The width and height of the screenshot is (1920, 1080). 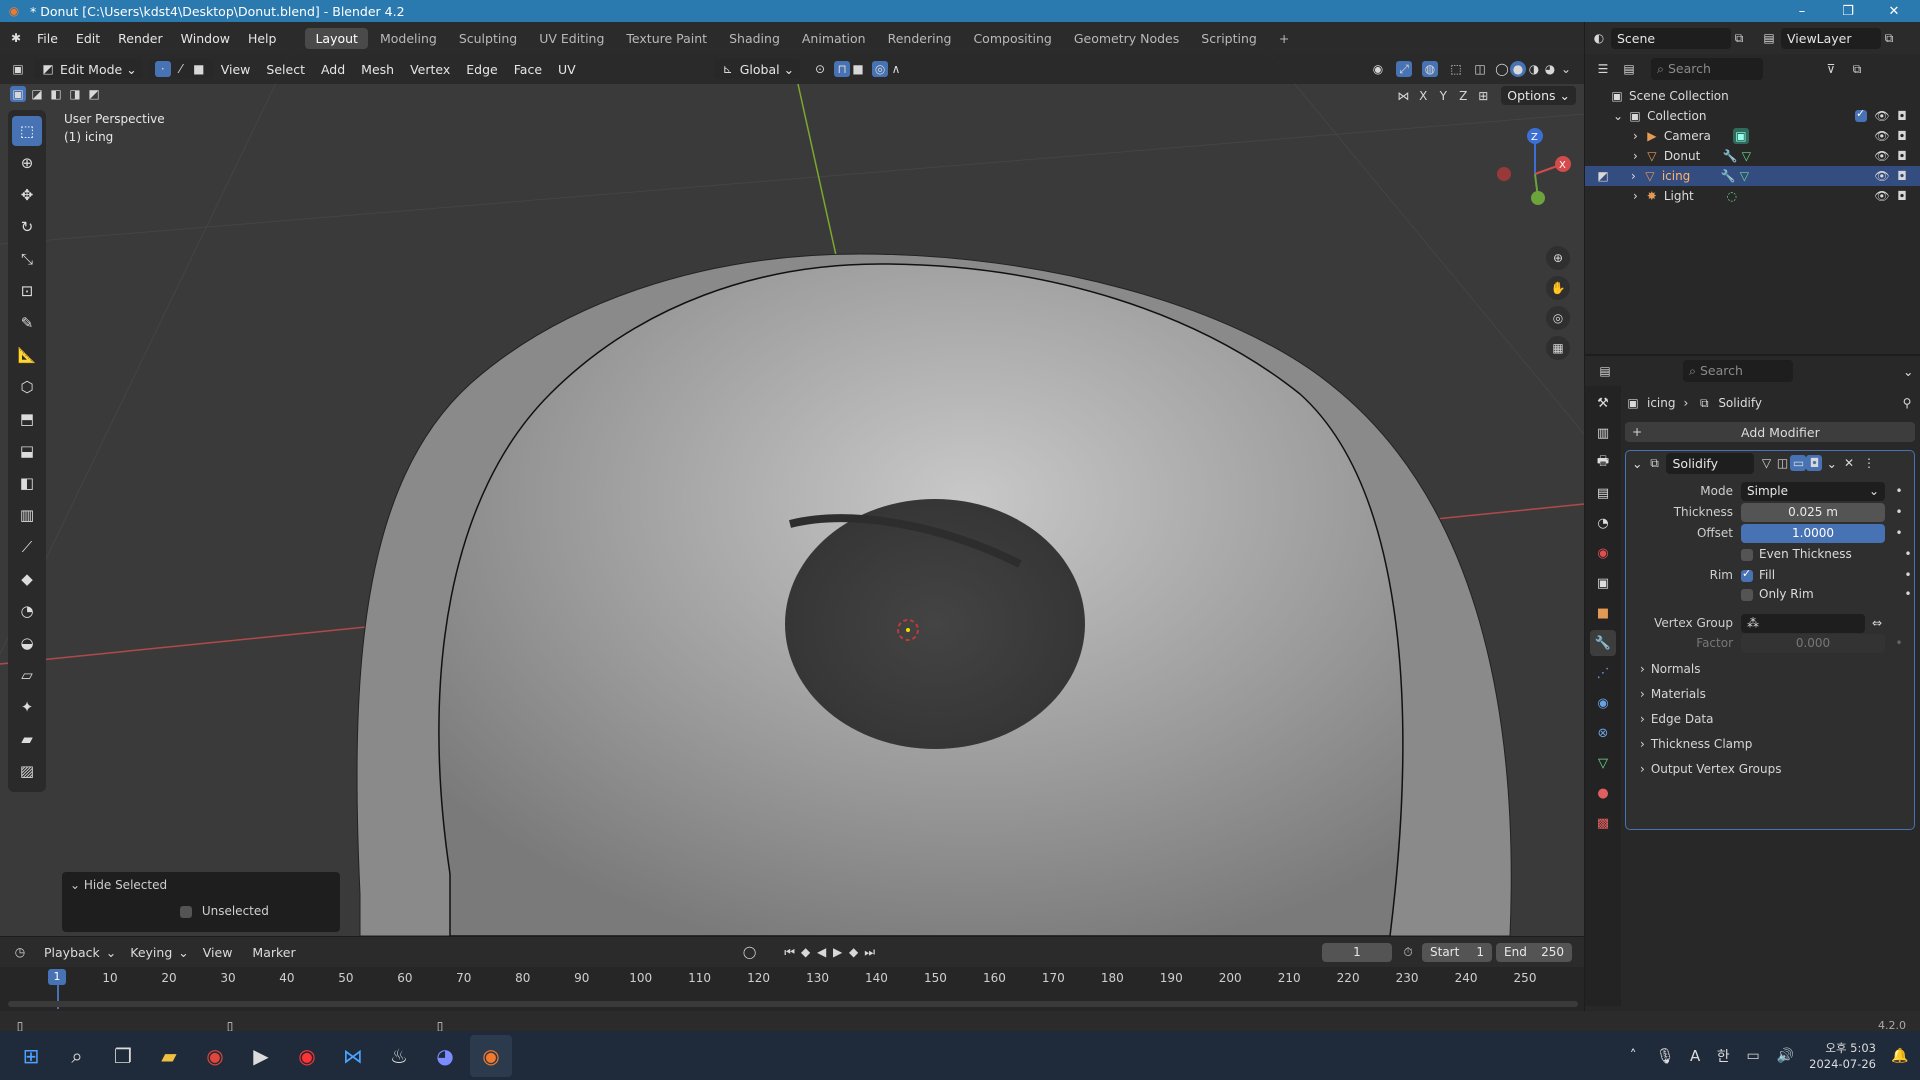 What do you see at coordinates (1753, 1056) in the screenshot?
I see `network-icon: ▭` at bounding box center [1753, 1056].